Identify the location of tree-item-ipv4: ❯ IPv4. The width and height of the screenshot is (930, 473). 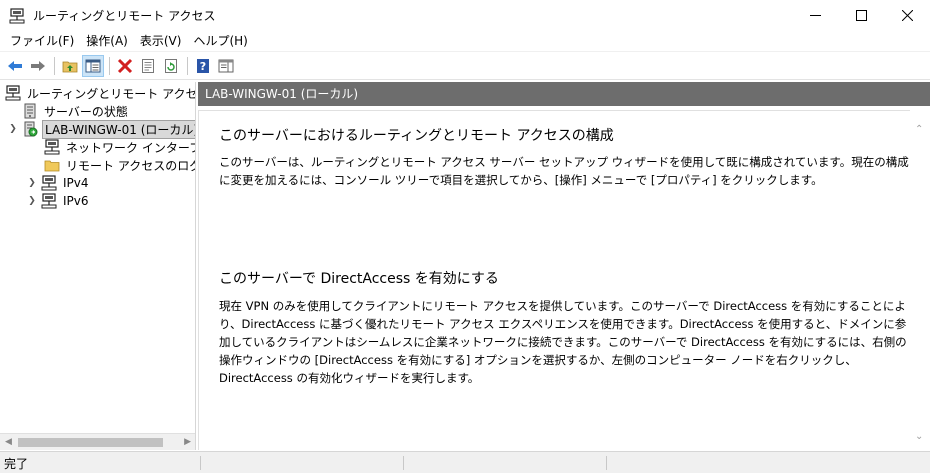
(59, 183).